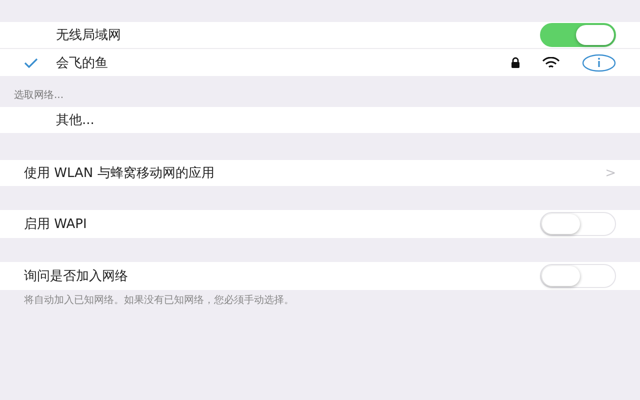  I want to click on ask-to-join-toggle, so click(578, 276).